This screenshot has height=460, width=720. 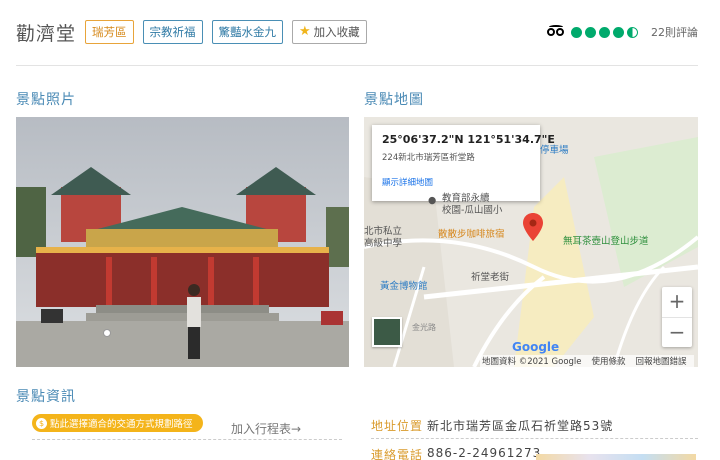 I want to click on section-heading-photo: 景點照片, so click(x=46, y=100).